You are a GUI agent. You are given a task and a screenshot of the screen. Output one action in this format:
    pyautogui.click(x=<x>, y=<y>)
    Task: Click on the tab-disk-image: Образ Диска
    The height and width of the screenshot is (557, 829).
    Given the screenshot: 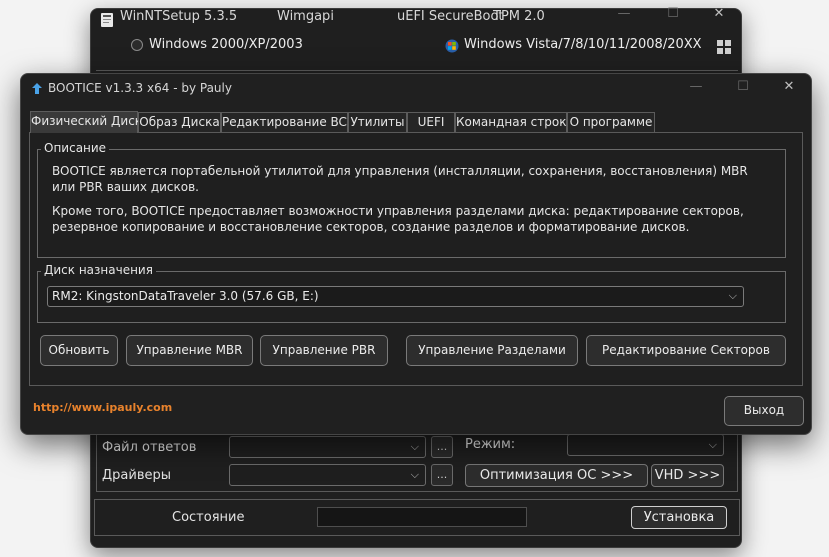 What is the action you would take?
    pyautogui.click(x=179, y=122)
    